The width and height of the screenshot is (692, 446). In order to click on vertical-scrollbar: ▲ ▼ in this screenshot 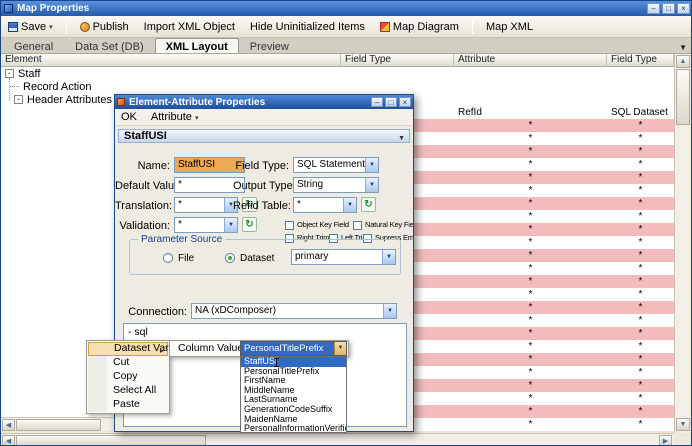, I will do `click(682, 243)`.